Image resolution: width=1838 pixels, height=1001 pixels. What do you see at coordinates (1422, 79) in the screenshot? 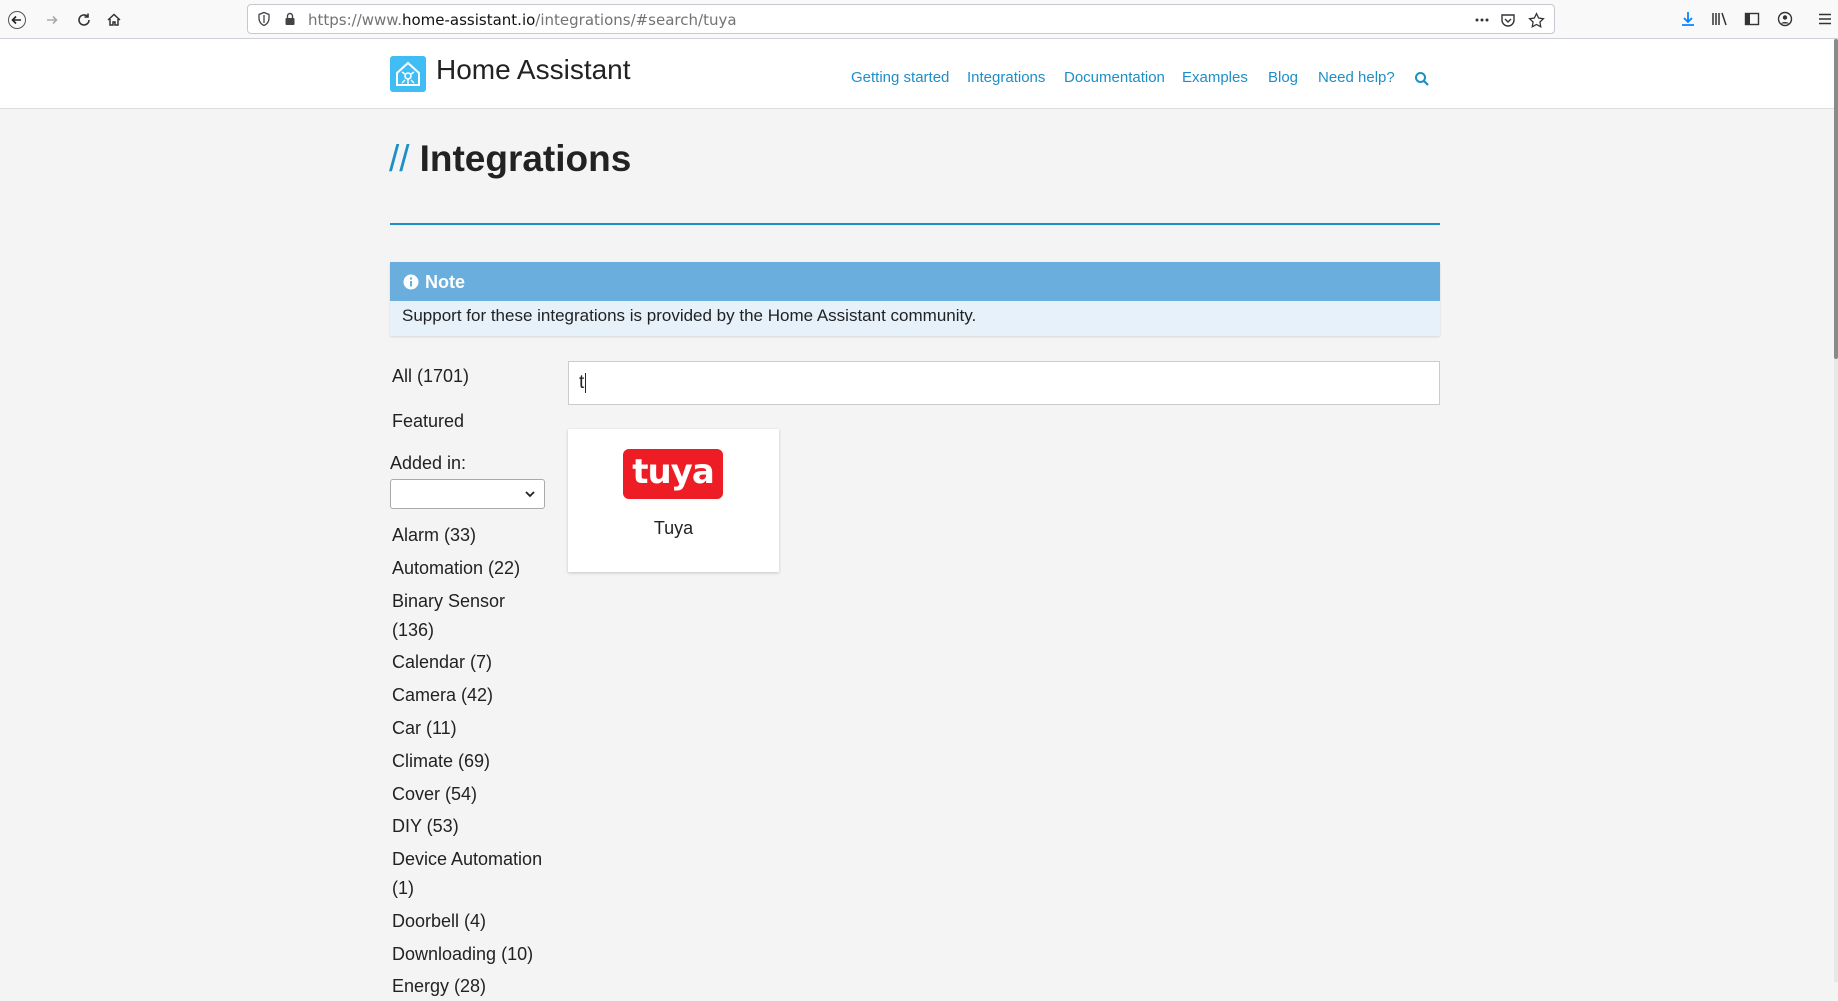
I see `search-icon` at bounding box center [1422, 79].